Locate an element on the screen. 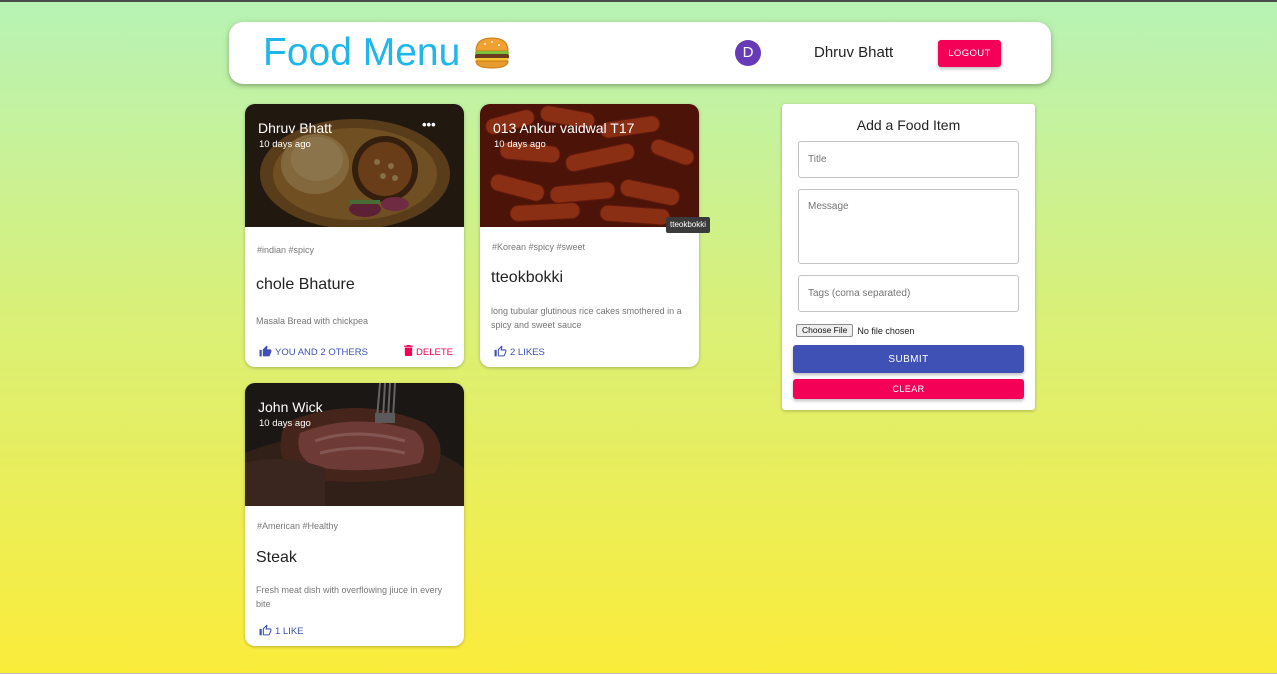 The image size is (1277, 674). post-title: tteokbokki is located at coordinates (527, 277).